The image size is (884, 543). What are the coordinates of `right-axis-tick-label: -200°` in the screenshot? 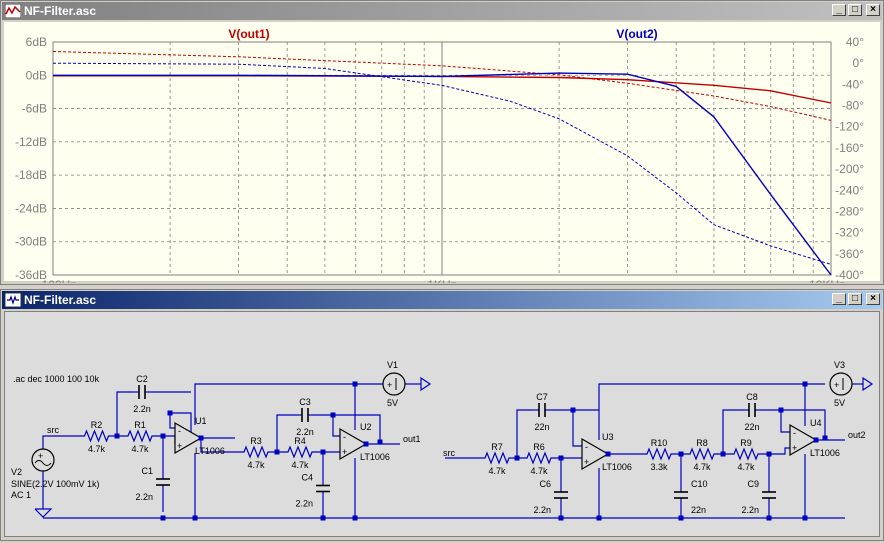 It's located at (849, 169).